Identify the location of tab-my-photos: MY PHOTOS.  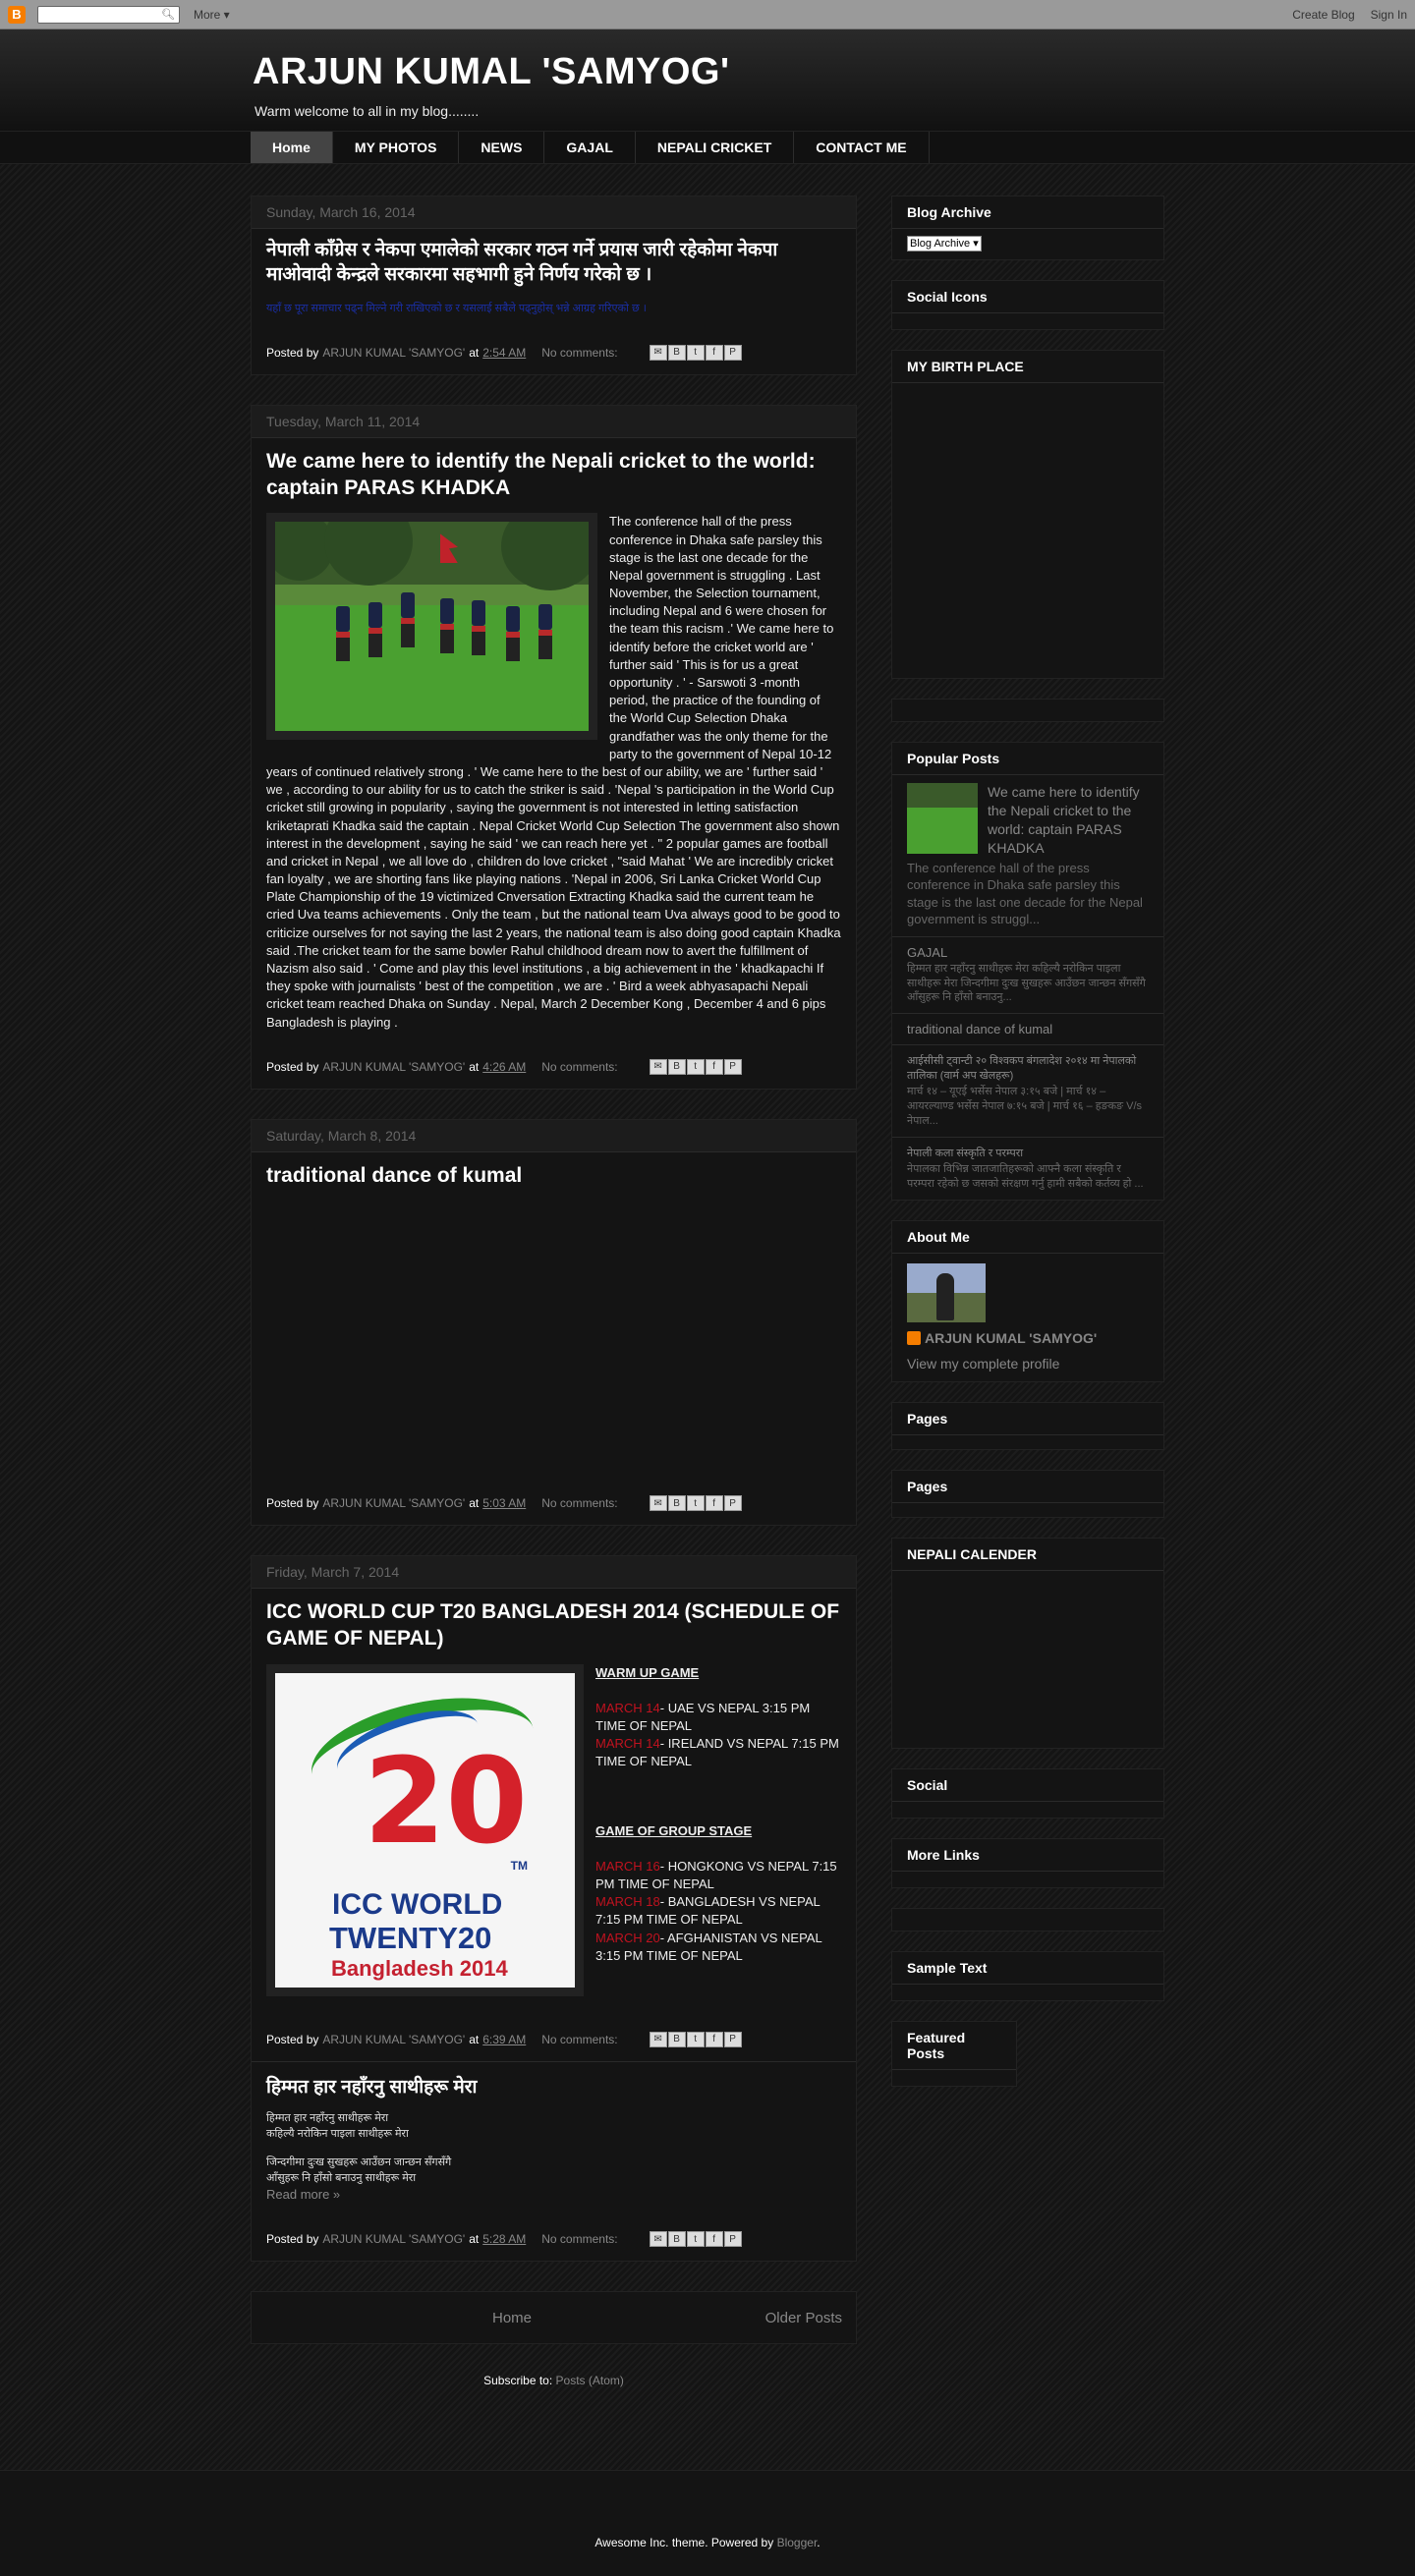
(396, 147).